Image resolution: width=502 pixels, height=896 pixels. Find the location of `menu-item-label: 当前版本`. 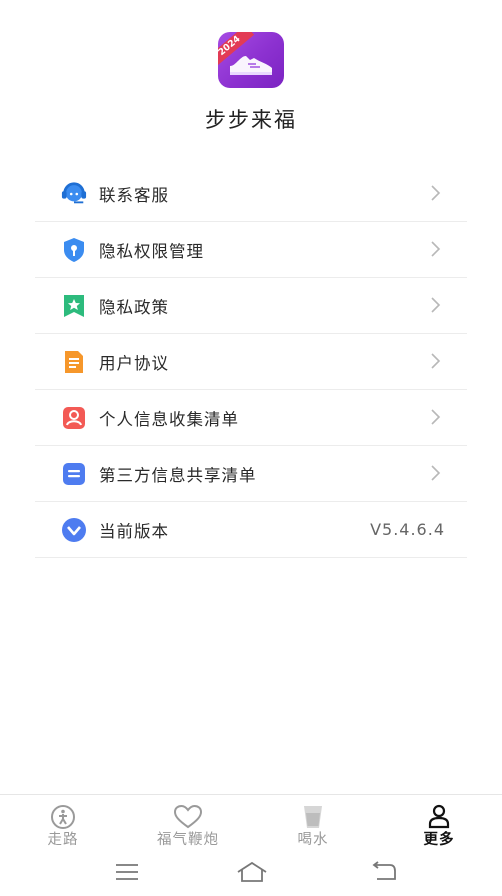

menu-item-label: 当前版本 is located at coordinates (134, 531).